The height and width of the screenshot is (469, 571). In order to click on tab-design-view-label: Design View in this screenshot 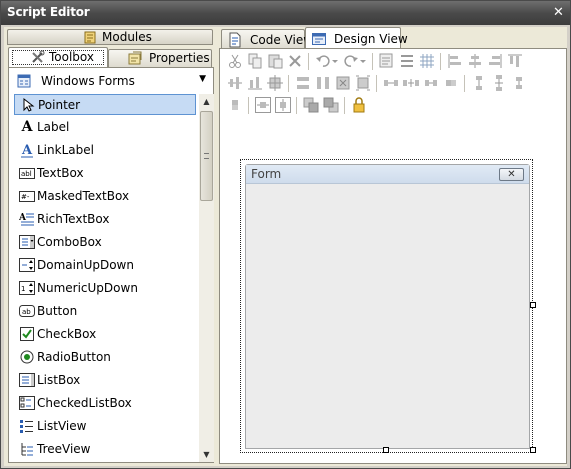, I will do `click(371, 39)`.